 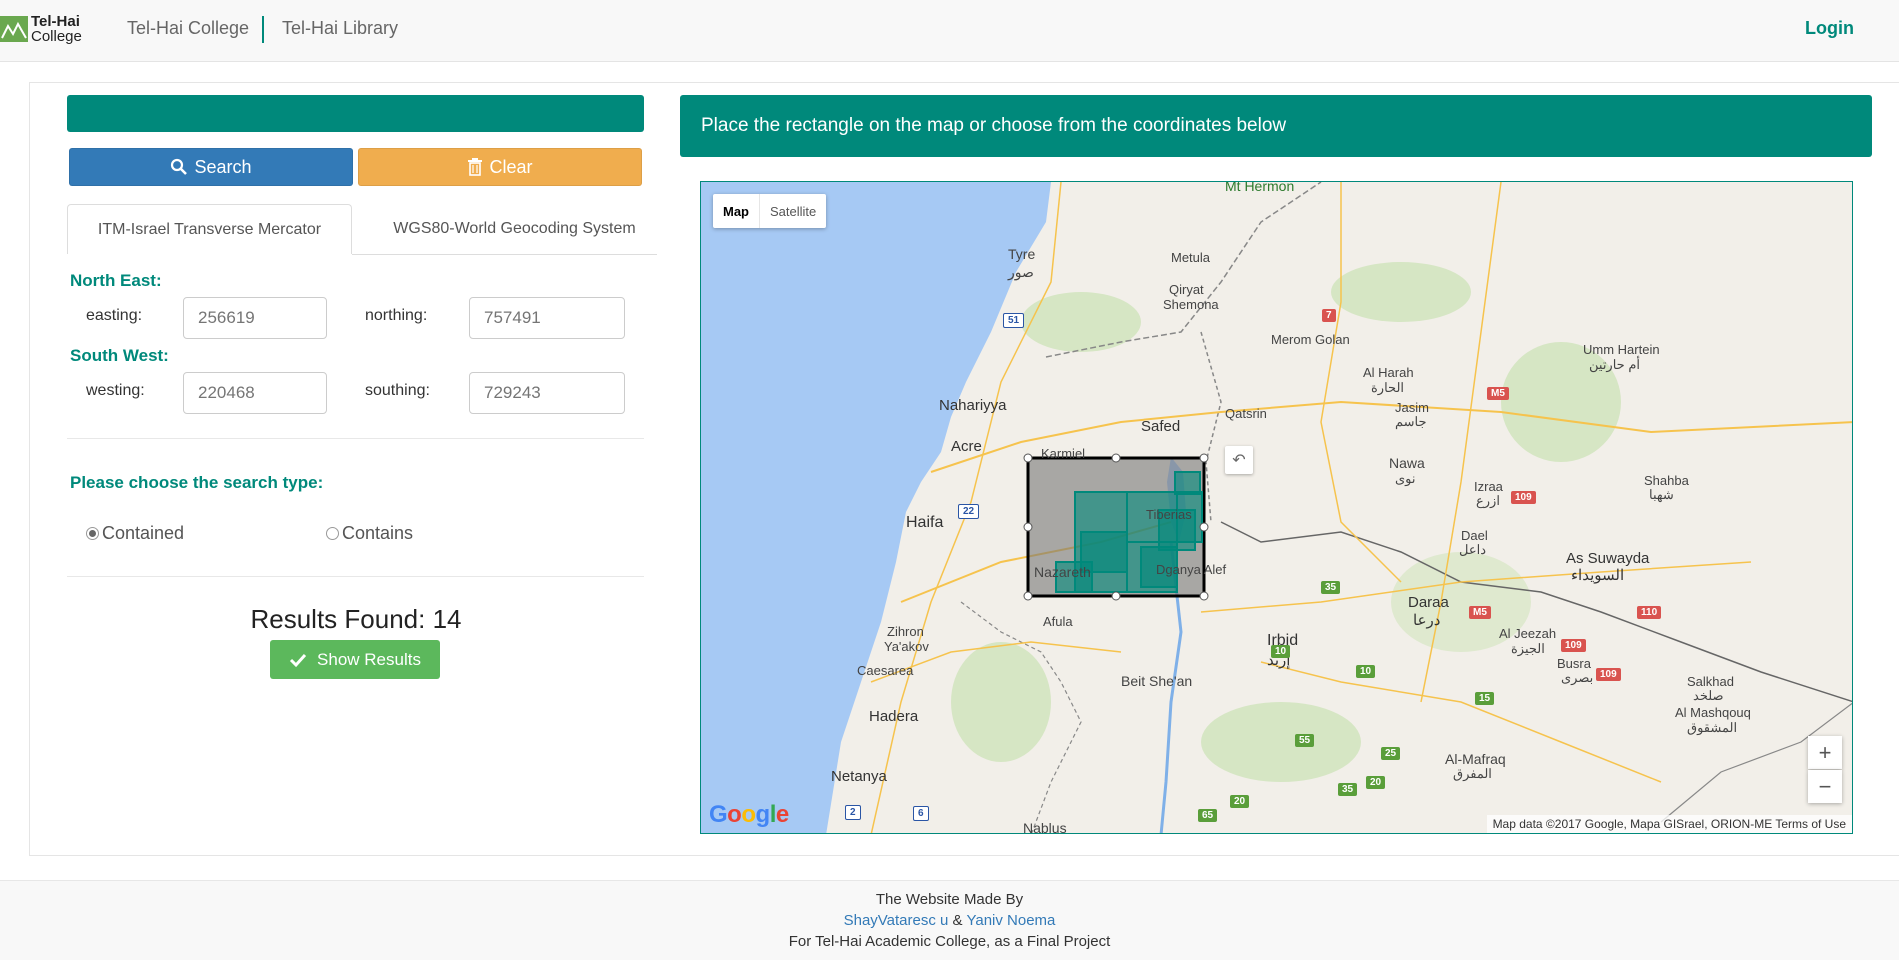 What do you see at coordinates (1577, 677) in the screenshot?
I see `place-label: بصرى` at bounding box center [1577, 677].